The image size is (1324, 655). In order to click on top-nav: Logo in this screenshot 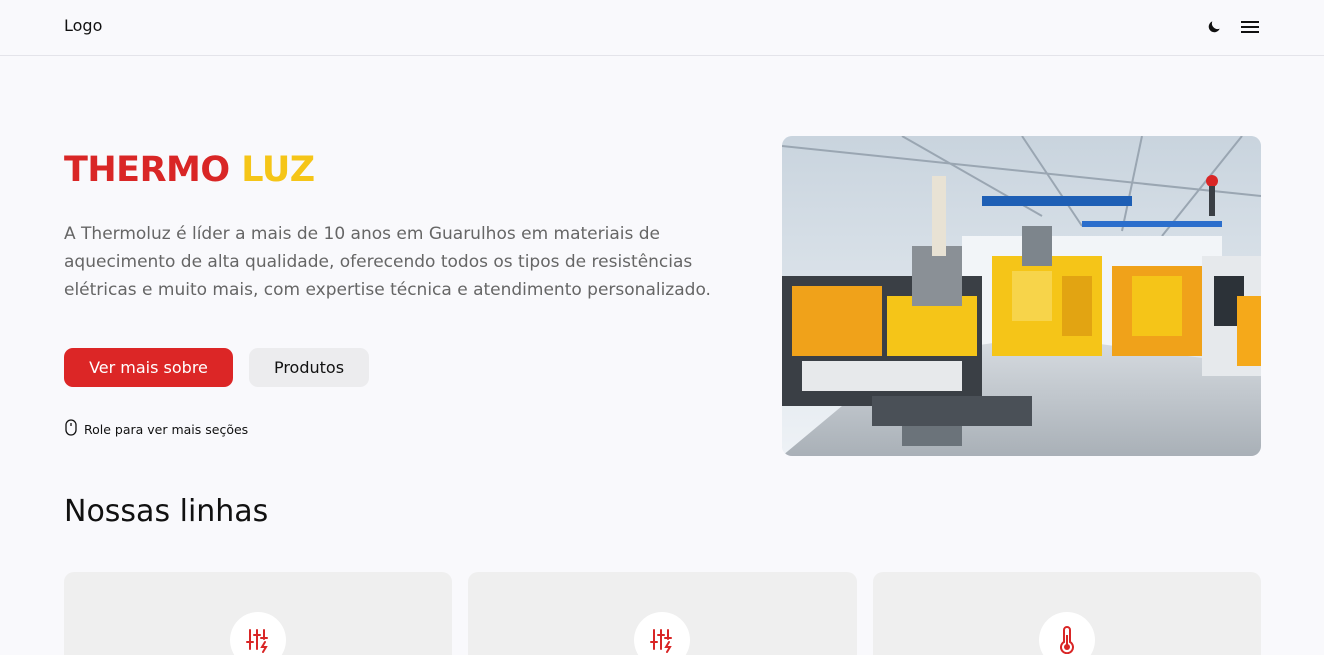, I will do `click(662, 28)`.